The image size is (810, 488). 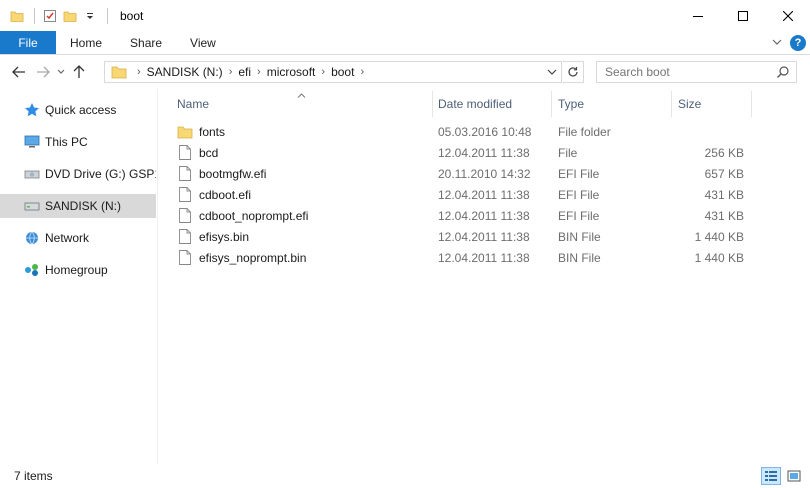 What do you see at coordinates (492, 104) in the screenshot?
I see `column-header-date: Date modified` at bounding box center [492, 104].